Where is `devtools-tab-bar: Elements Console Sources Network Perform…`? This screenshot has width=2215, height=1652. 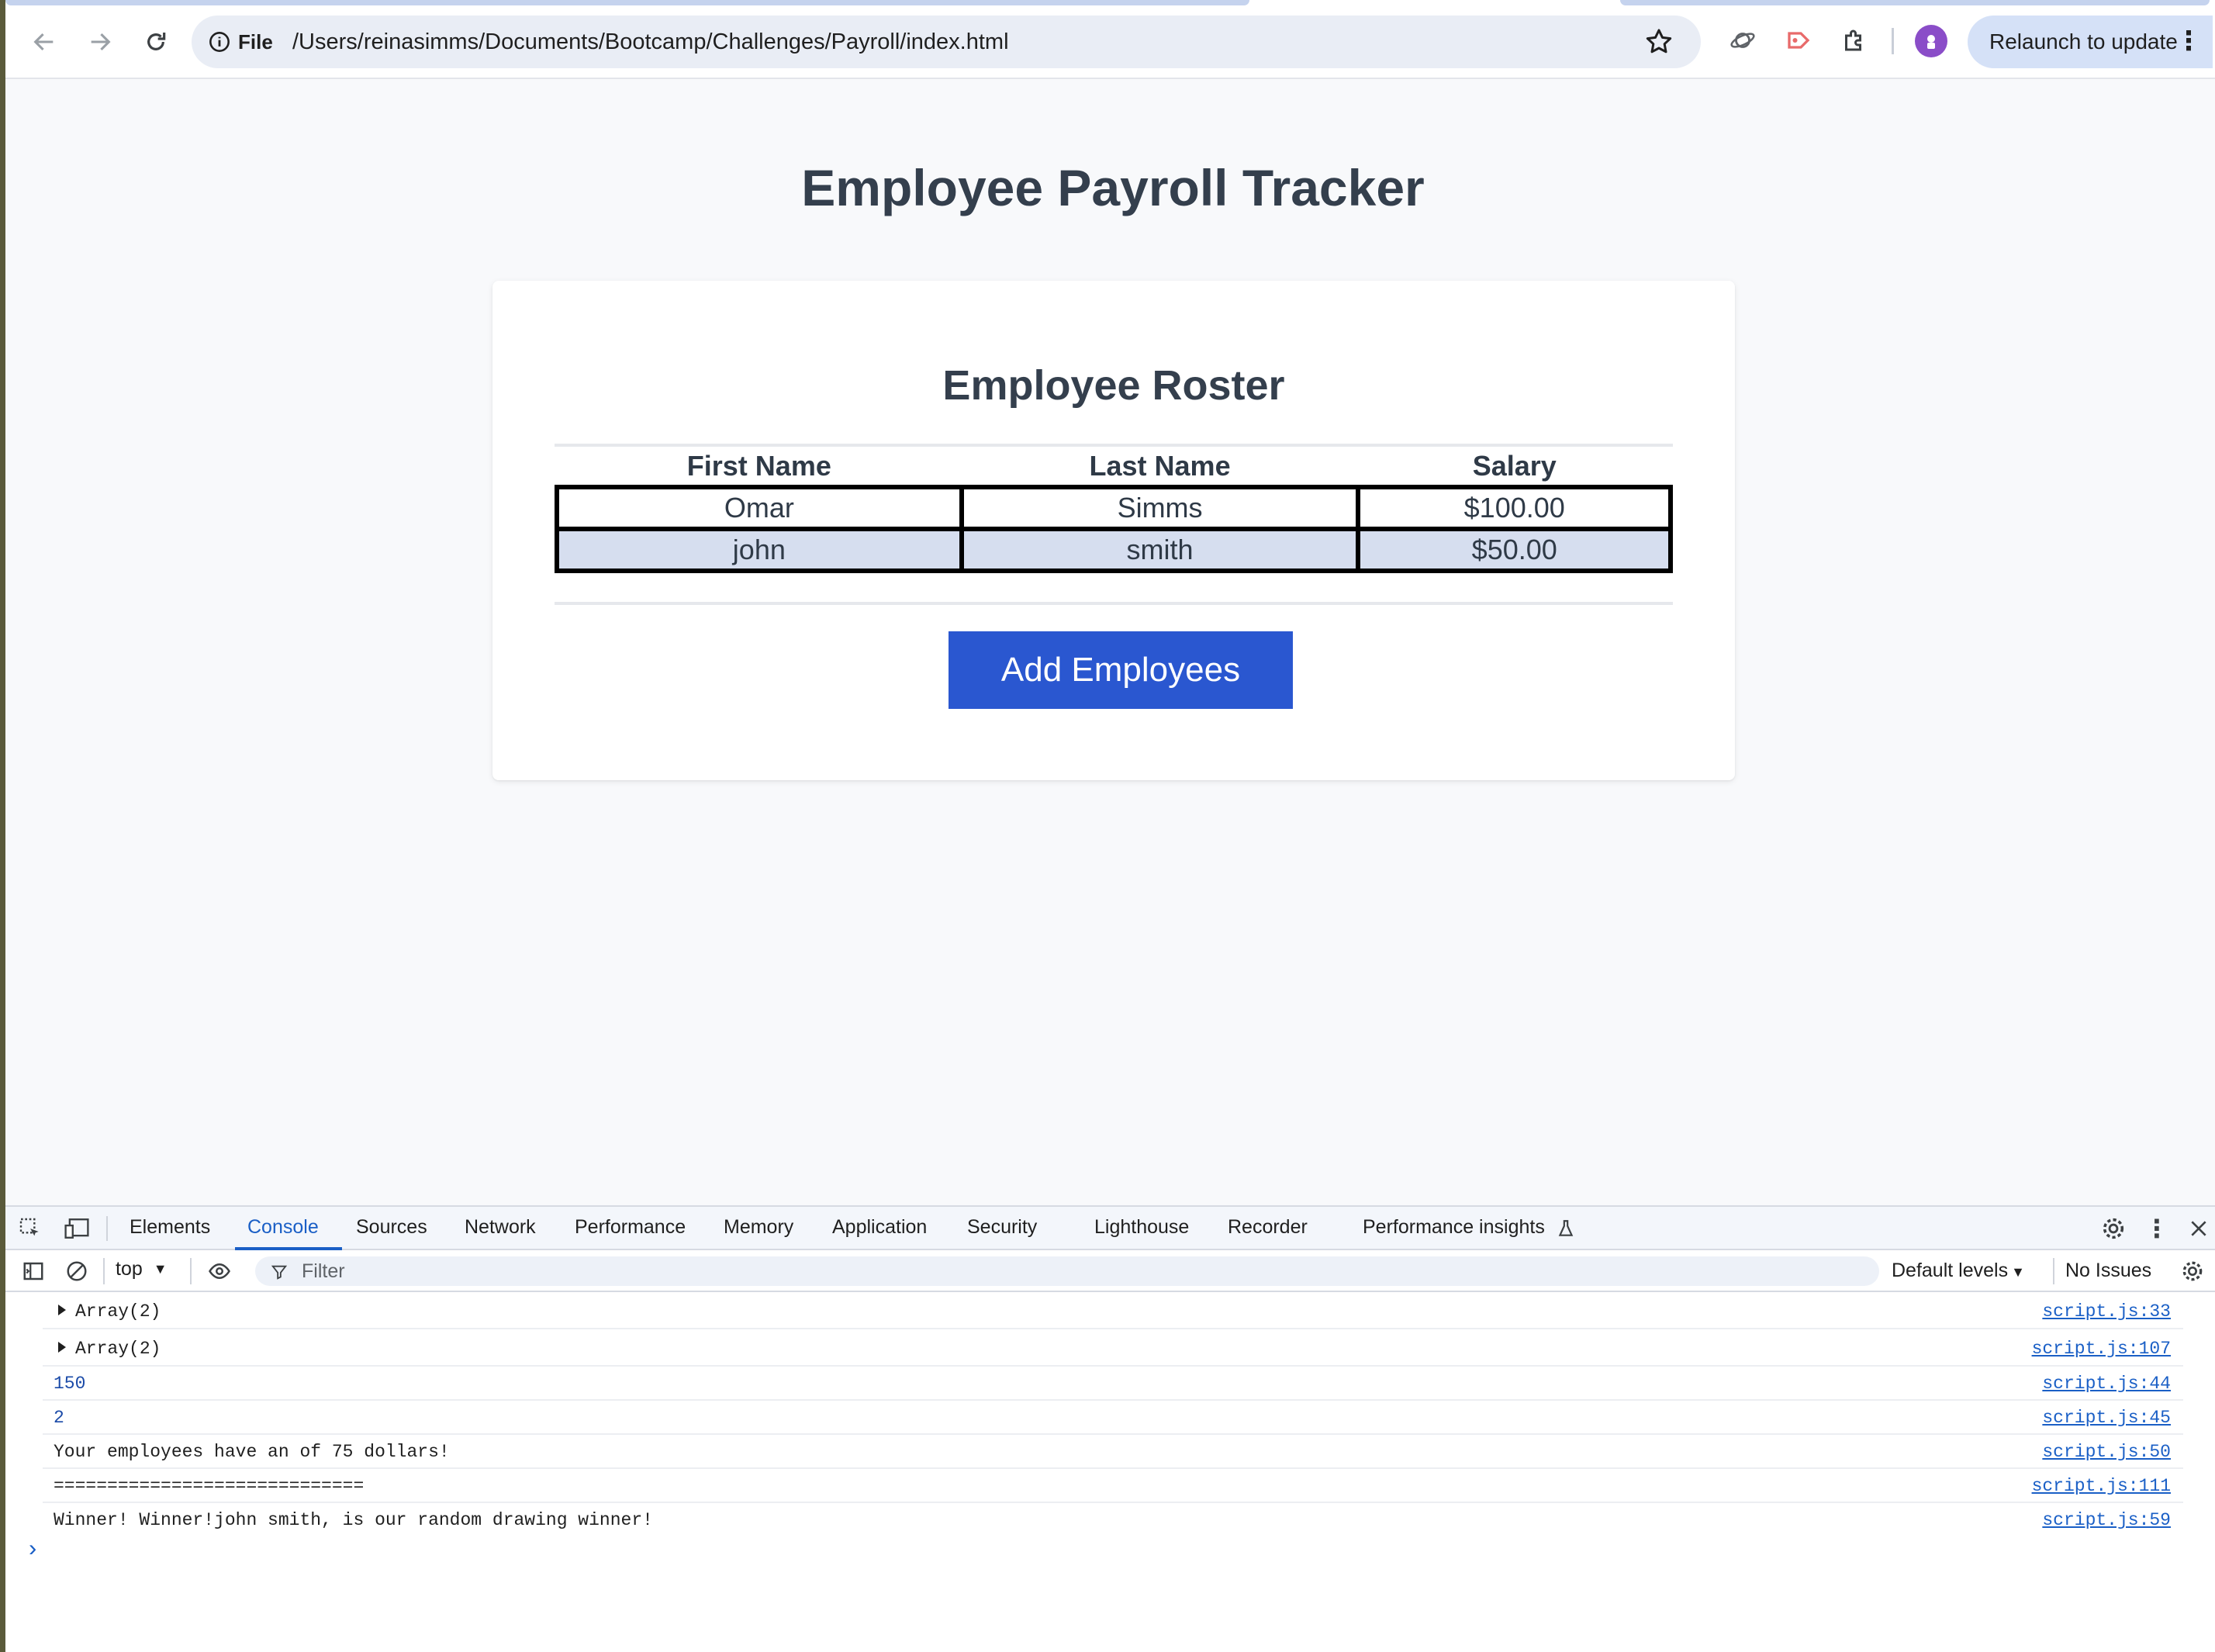
devtools-tab-bar: Elements Console Sources Network Perform… is located at coordinates (1110, 1228).